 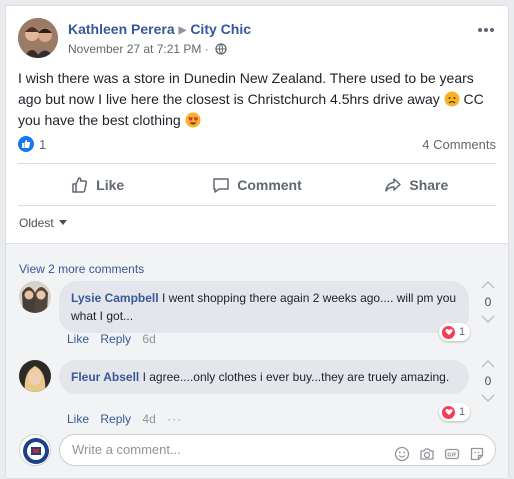 I want to click on comment-button-label: Comment, so click(x=269, y=185).